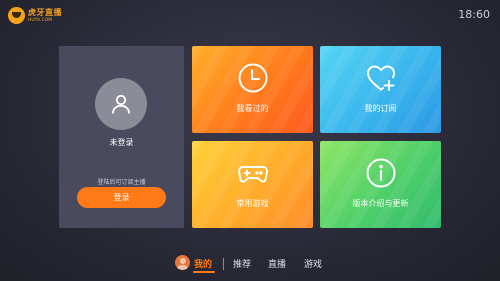 The image size is (500, 281). I want to click on nav-item-live: 直播, so click(277, 263).